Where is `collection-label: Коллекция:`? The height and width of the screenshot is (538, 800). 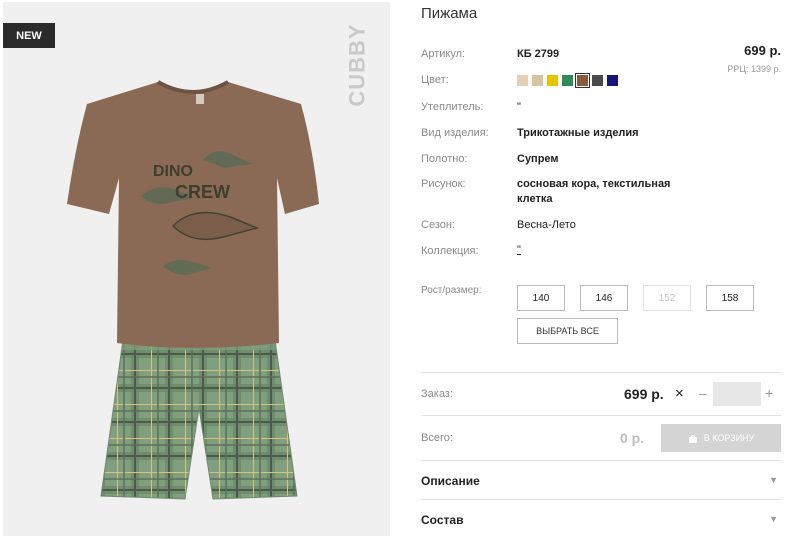 collection-label: Коллекция: is located at coordinates (450, 251).